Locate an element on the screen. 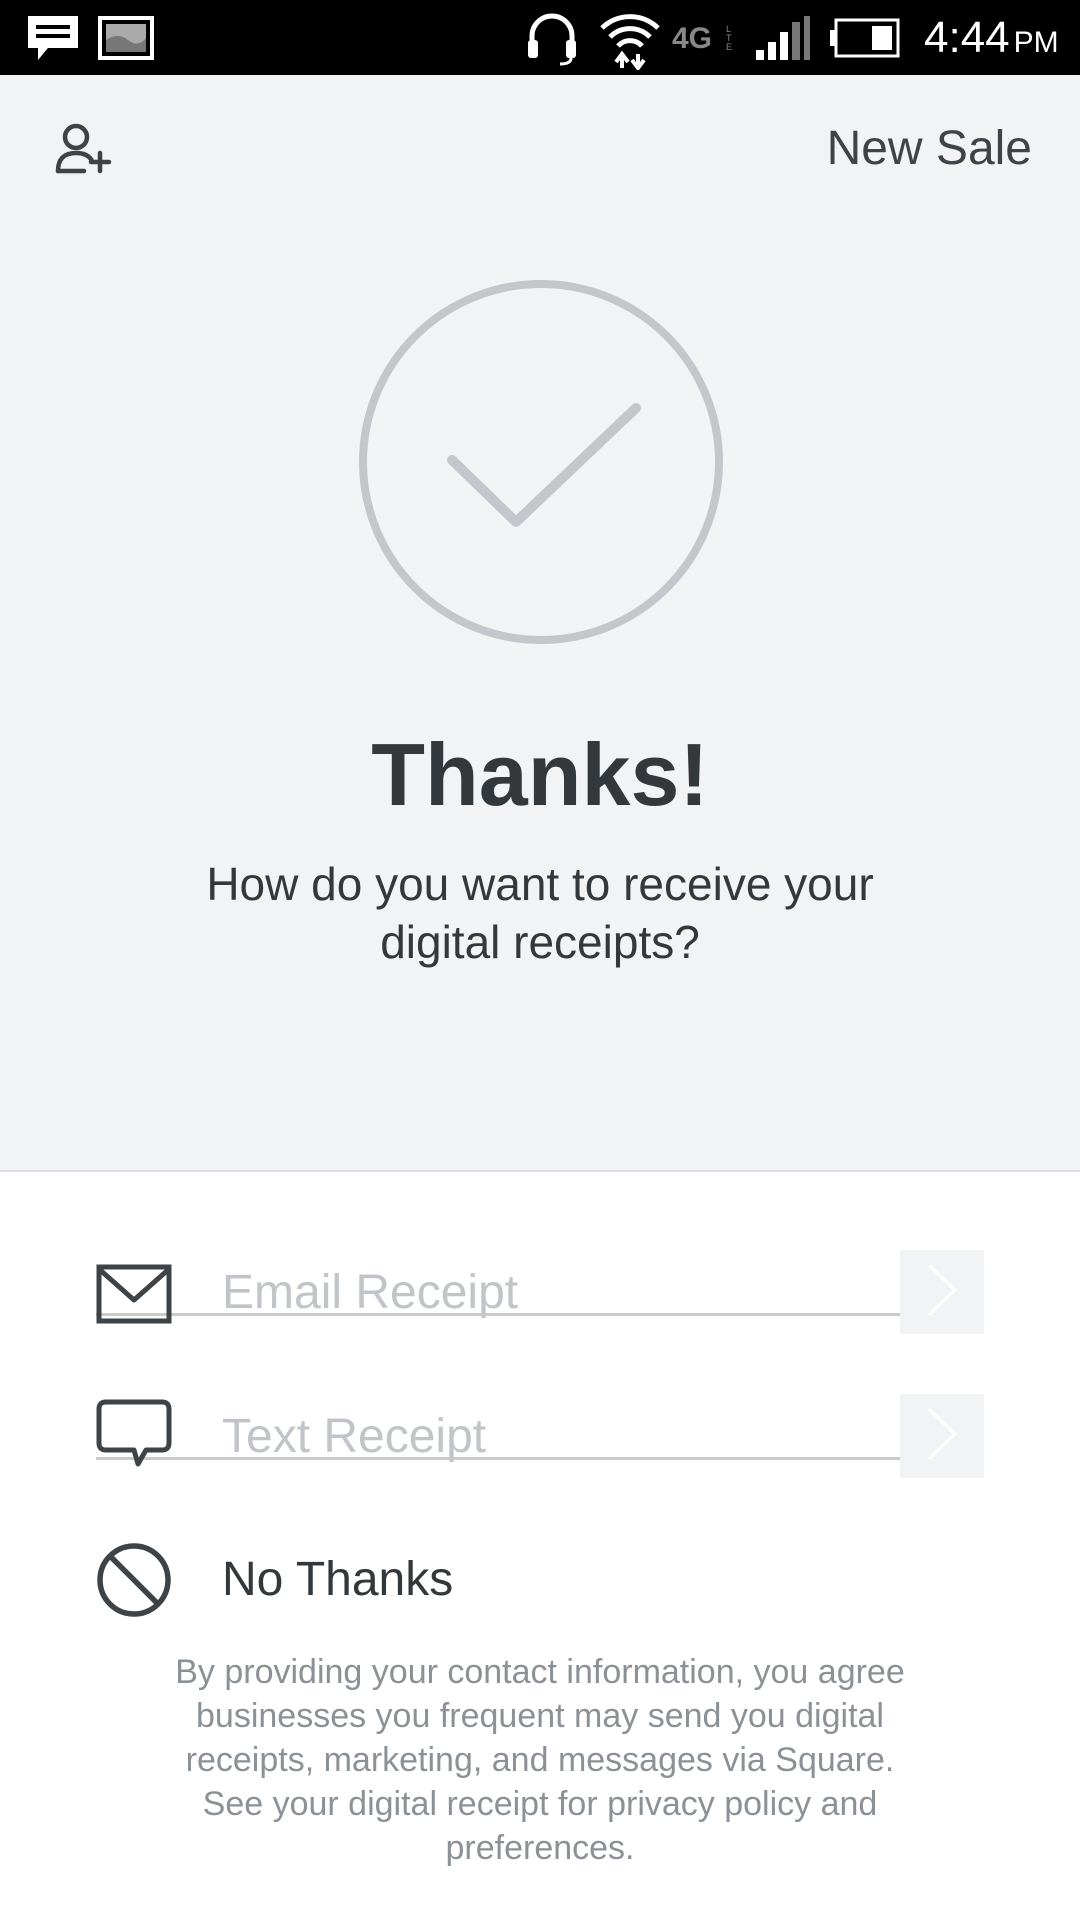 The image size is (1080, 1920). status-time-value: 4:44 is located at coordinates (967, 37).